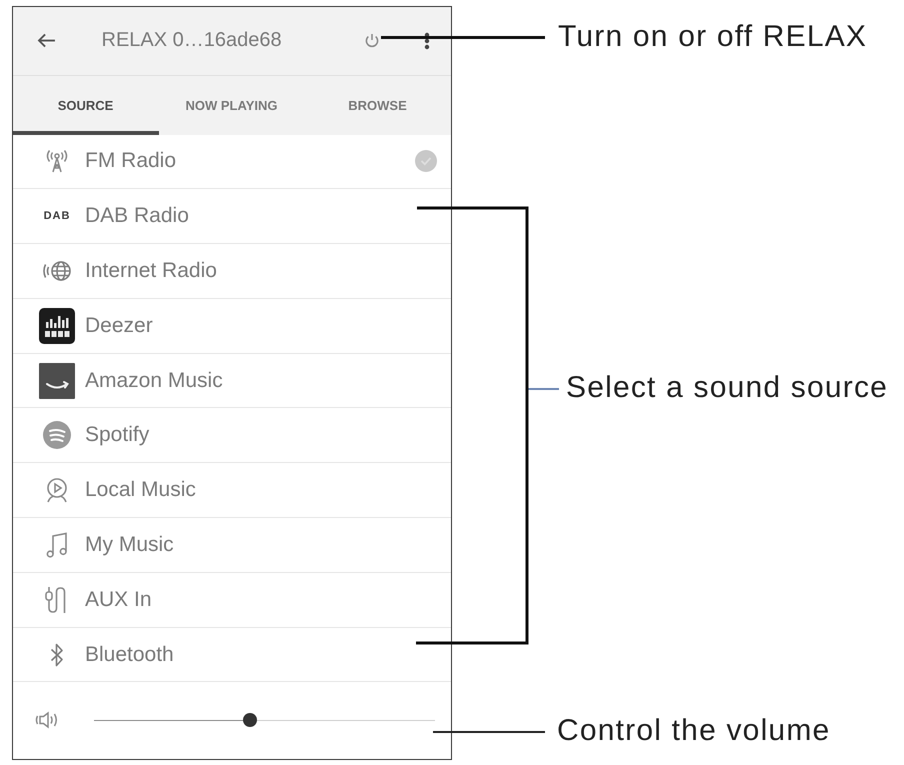 Image resolution: width=904 pixels, height=765 pixels. I want to click on source-item: Bluetooth, so click(231, 655).